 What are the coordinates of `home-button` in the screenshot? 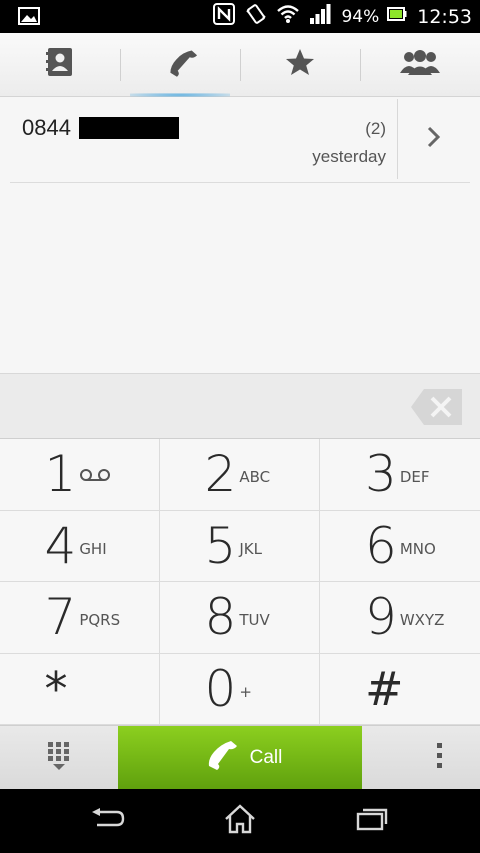 It's located at (240, 821).